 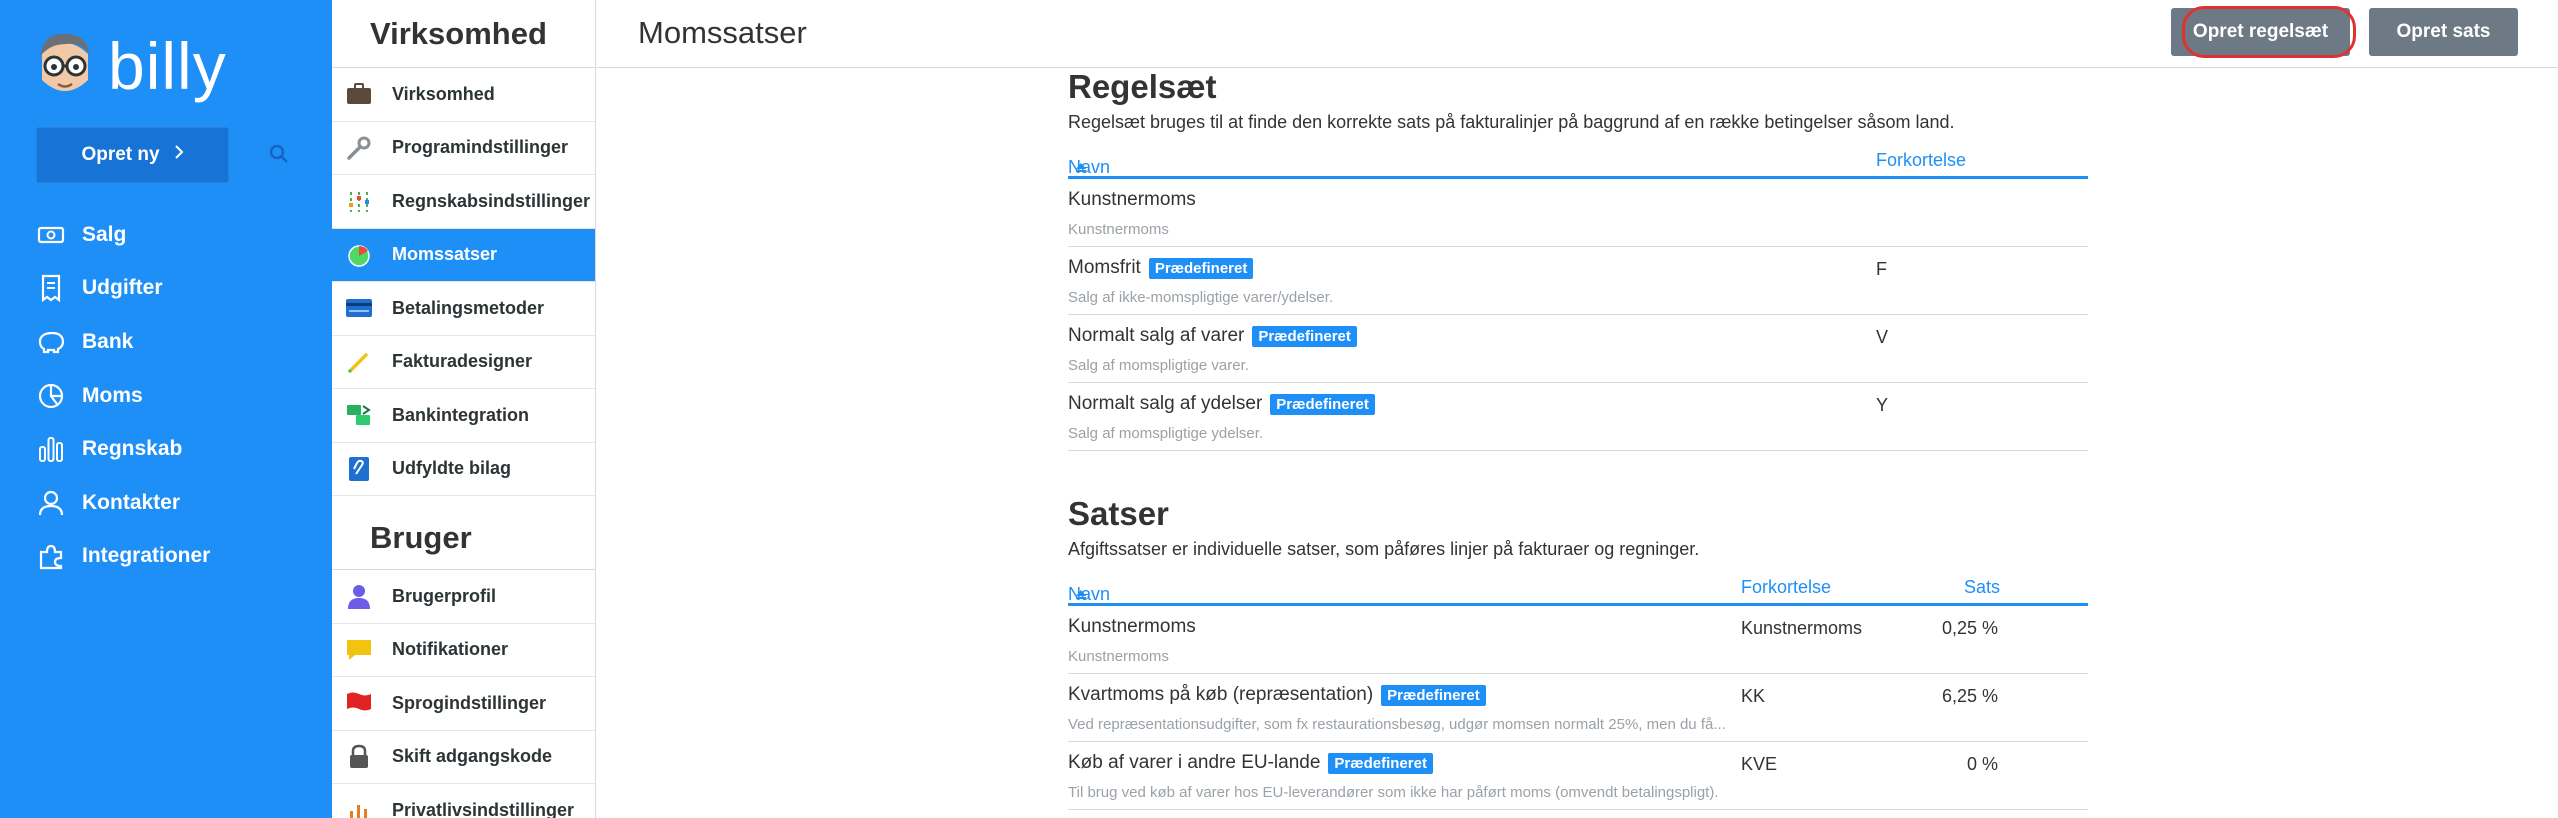 I want to click on row-name: Momsfrit, so click(x=1104, y=267).